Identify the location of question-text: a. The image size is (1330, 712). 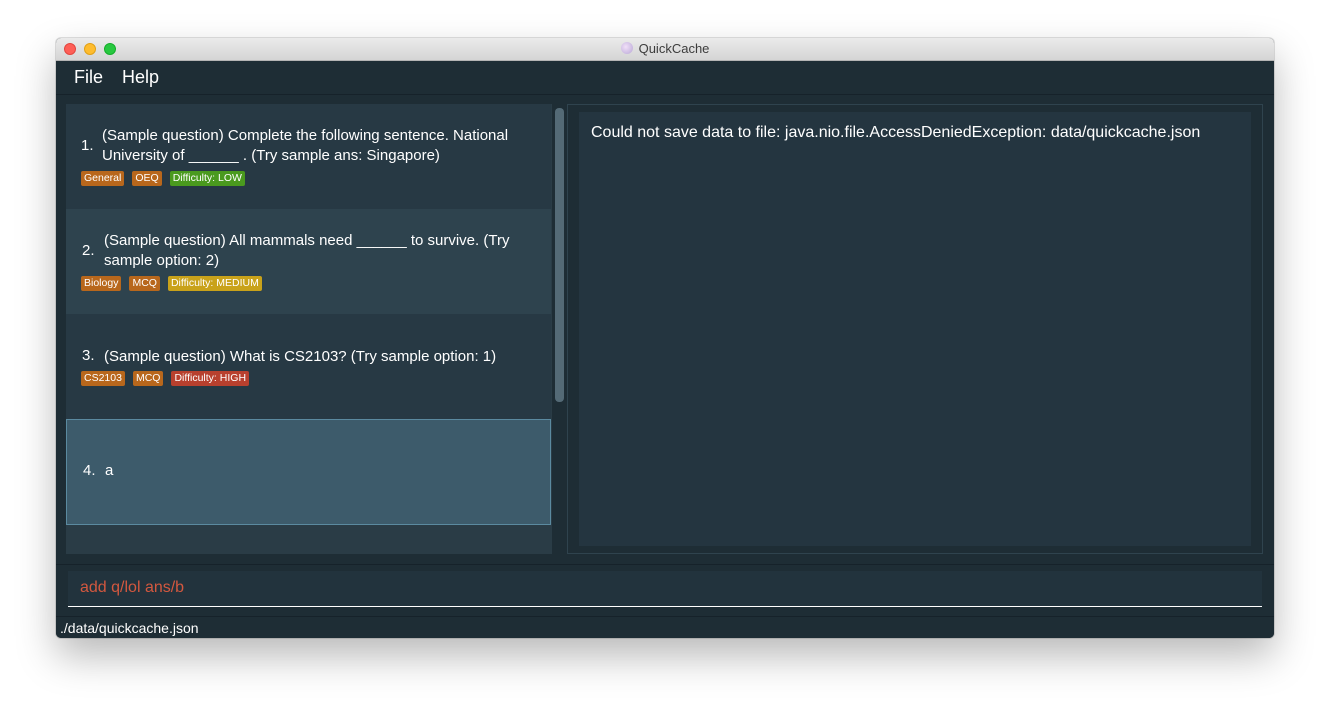
(109, 470).